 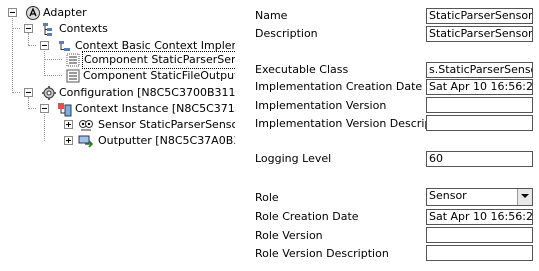 I want to click on sensor-icon, so click(x=86, y=125).